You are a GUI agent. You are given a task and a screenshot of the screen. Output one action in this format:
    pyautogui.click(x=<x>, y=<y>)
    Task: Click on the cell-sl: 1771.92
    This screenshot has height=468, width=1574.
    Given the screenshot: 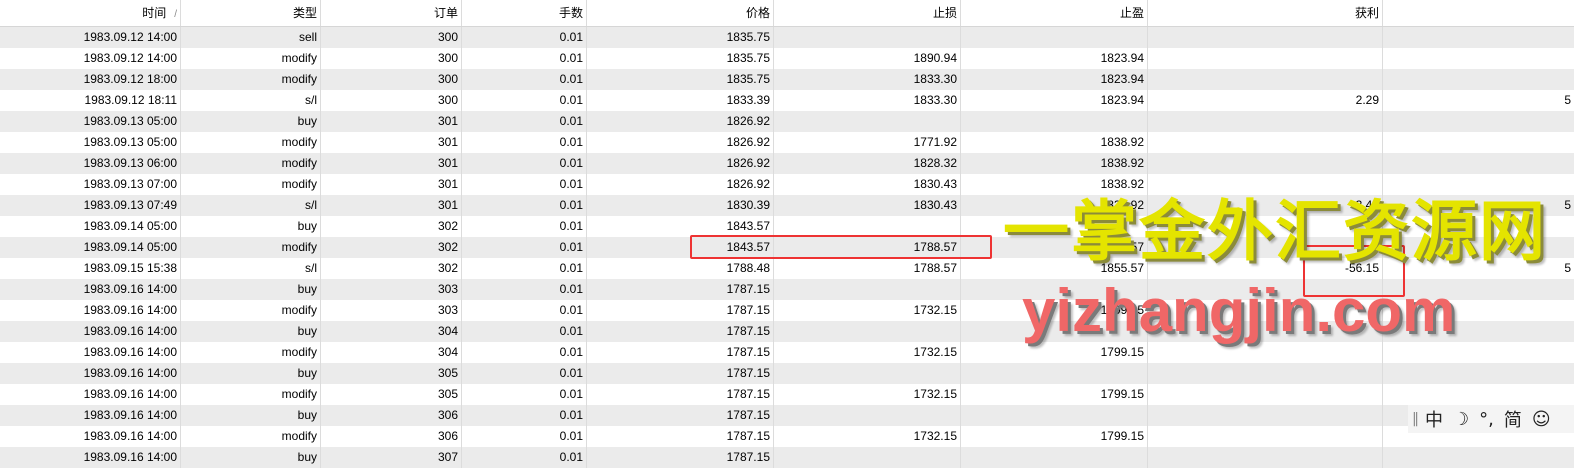 What is the action you would take?
    pyautogui.click(x=867, y=142)
    